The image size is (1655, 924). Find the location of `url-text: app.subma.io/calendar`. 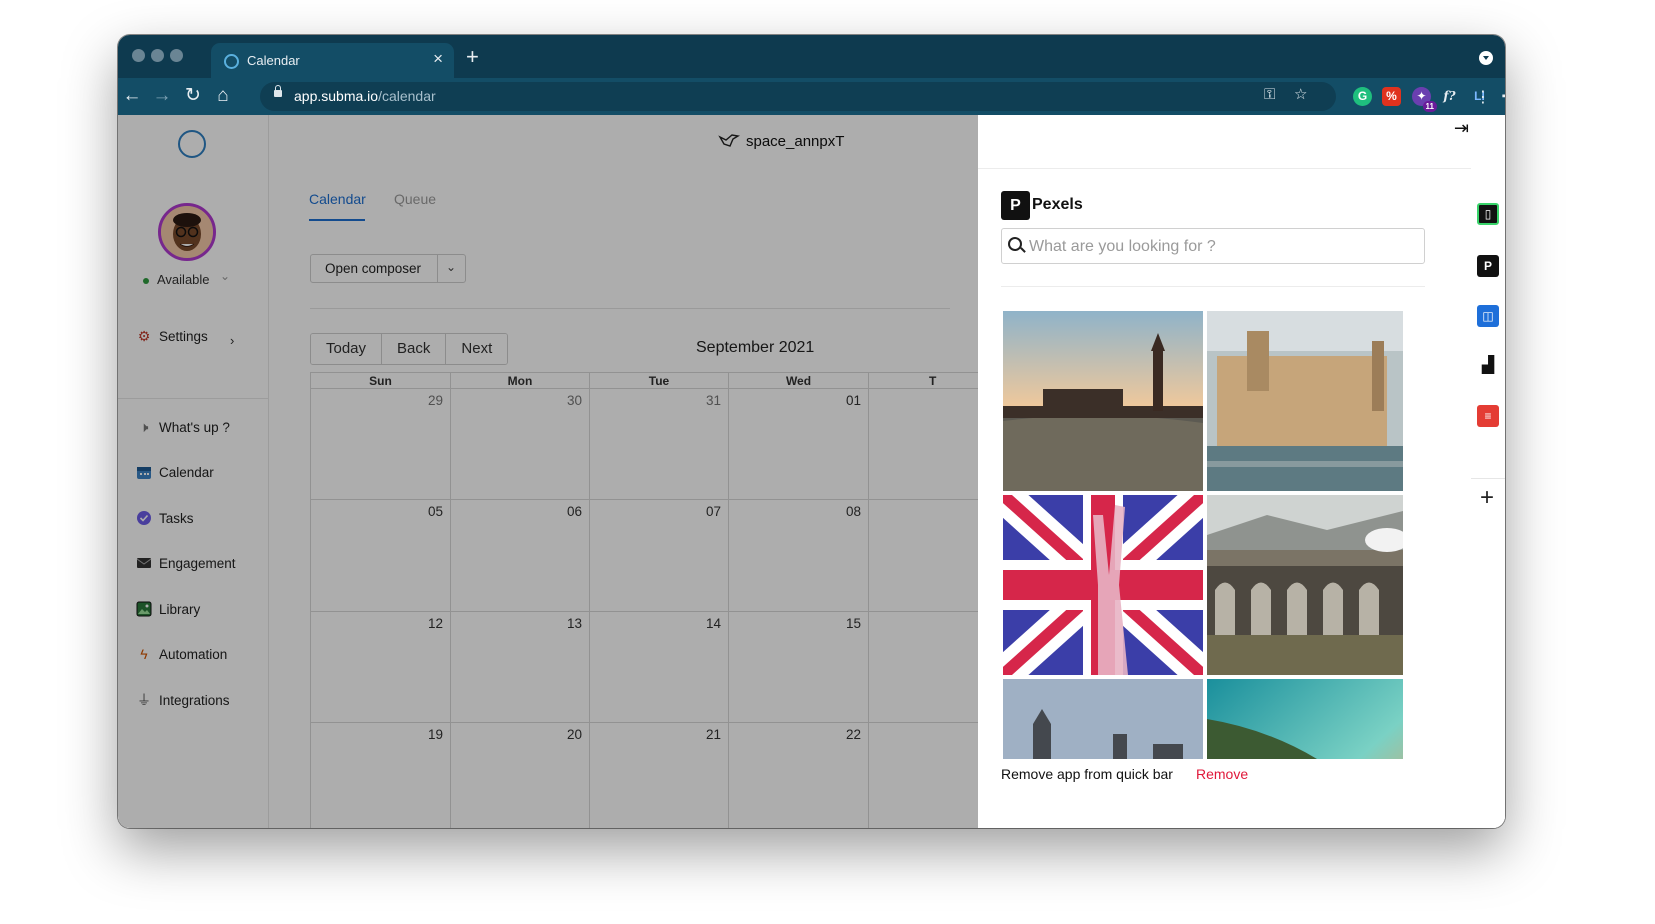

url-text: app.subma.io/calendar is located at coordinates (365, 96).